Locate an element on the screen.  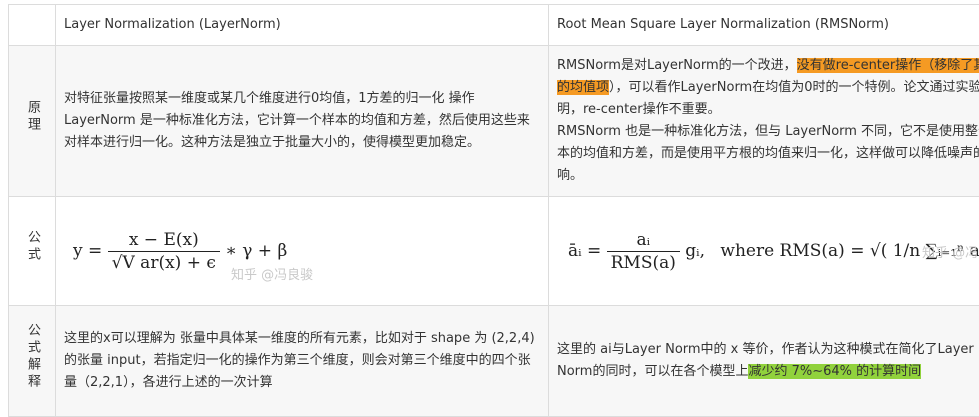
explain-label-cell: 公式解释 is located at coordinates (32, 361).